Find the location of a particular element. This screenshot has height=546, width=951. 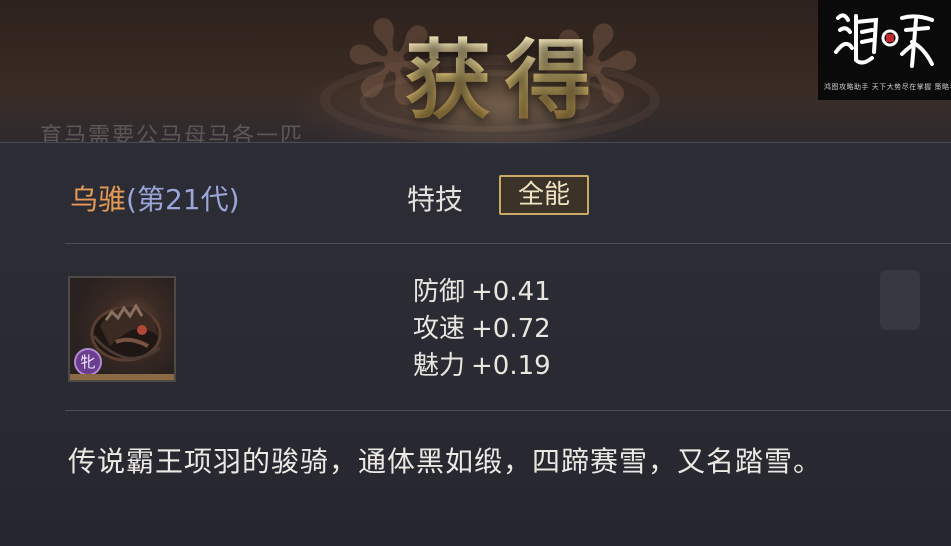

stat-label: 攻速 is located at coordinates (439, 329).